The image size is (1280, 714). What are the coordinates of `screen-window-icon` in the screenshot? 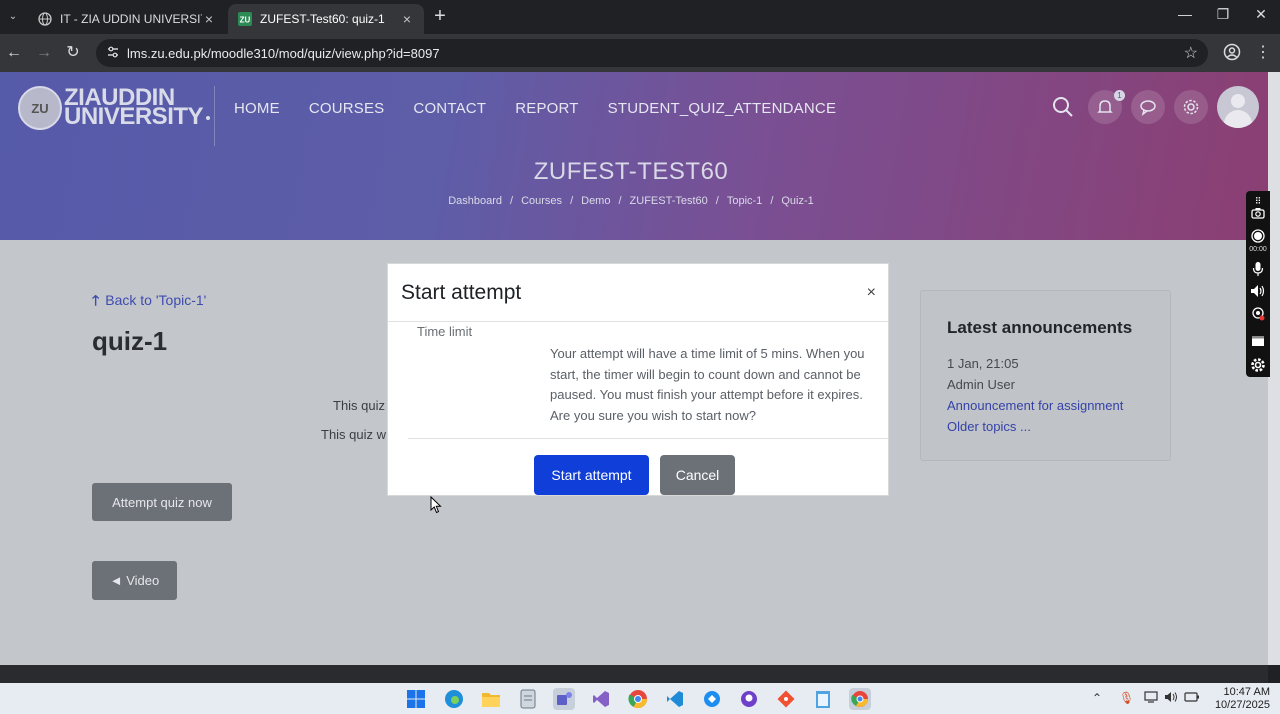 It's located at (1258, 343).